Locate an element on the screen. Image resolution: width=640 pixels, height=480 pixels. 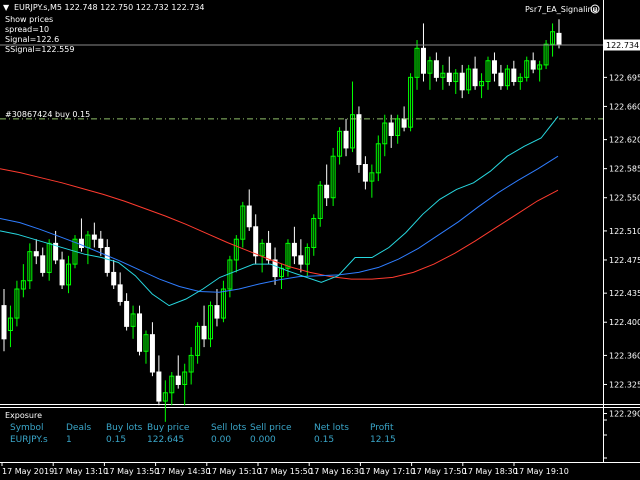
time-tick-label: 17 May 15:10 is located at coordinates (234, 471).